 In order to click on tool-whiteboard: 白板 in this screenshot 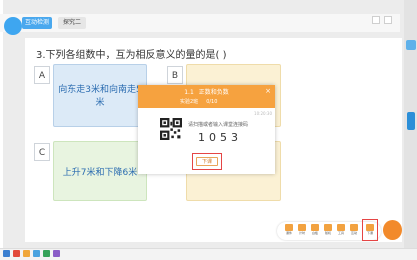, I will do `click(315, 231)`.